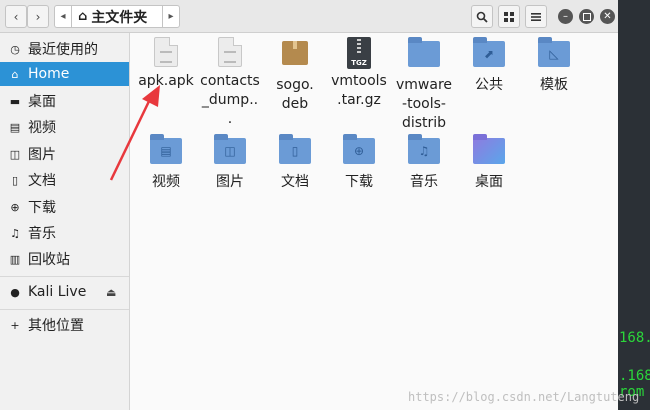 This screenshot has width=650, height=410. What do you see at coordinates (56, 326) in the screenshot?
I see `sidebar-item-label: 其他位置` at bounding box center [56, 326].